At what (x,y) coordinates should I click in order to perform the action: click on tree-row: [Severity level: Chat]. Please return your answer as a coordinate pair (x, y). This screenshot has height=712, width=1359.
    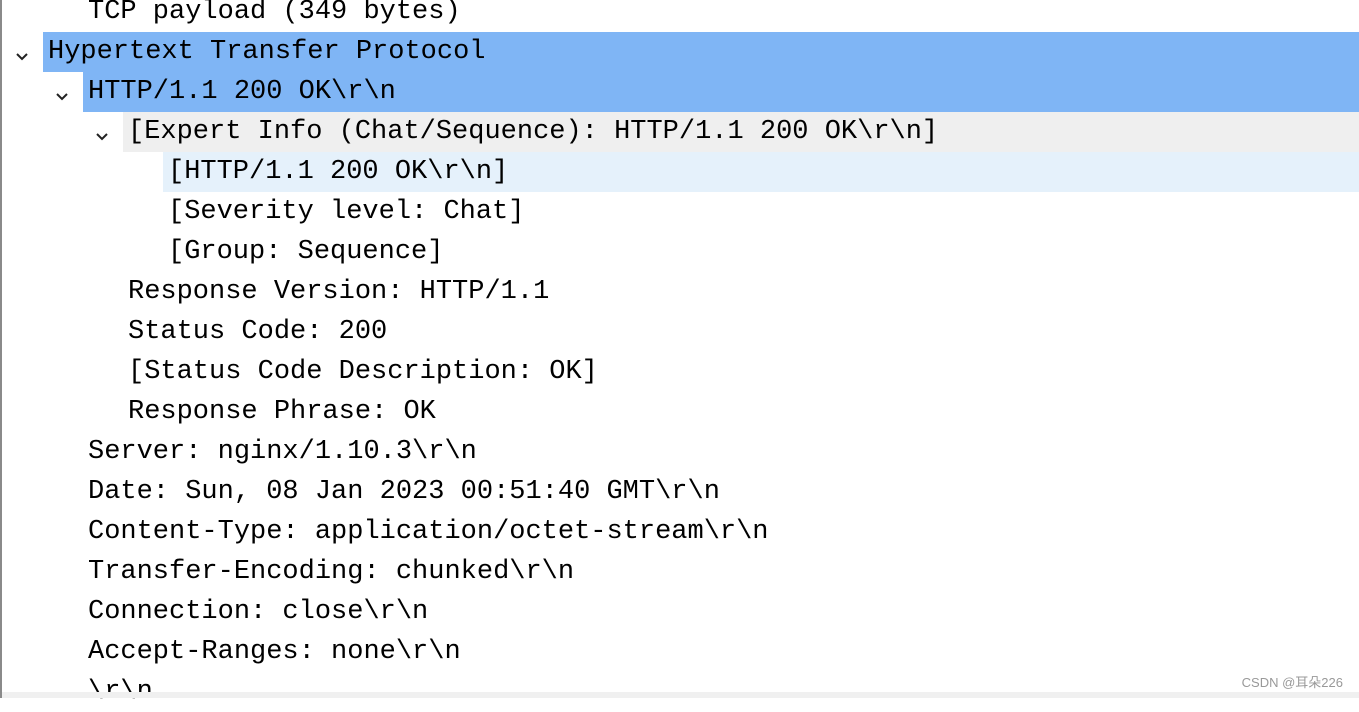
    Looking at the image, I should click on (679, 212).